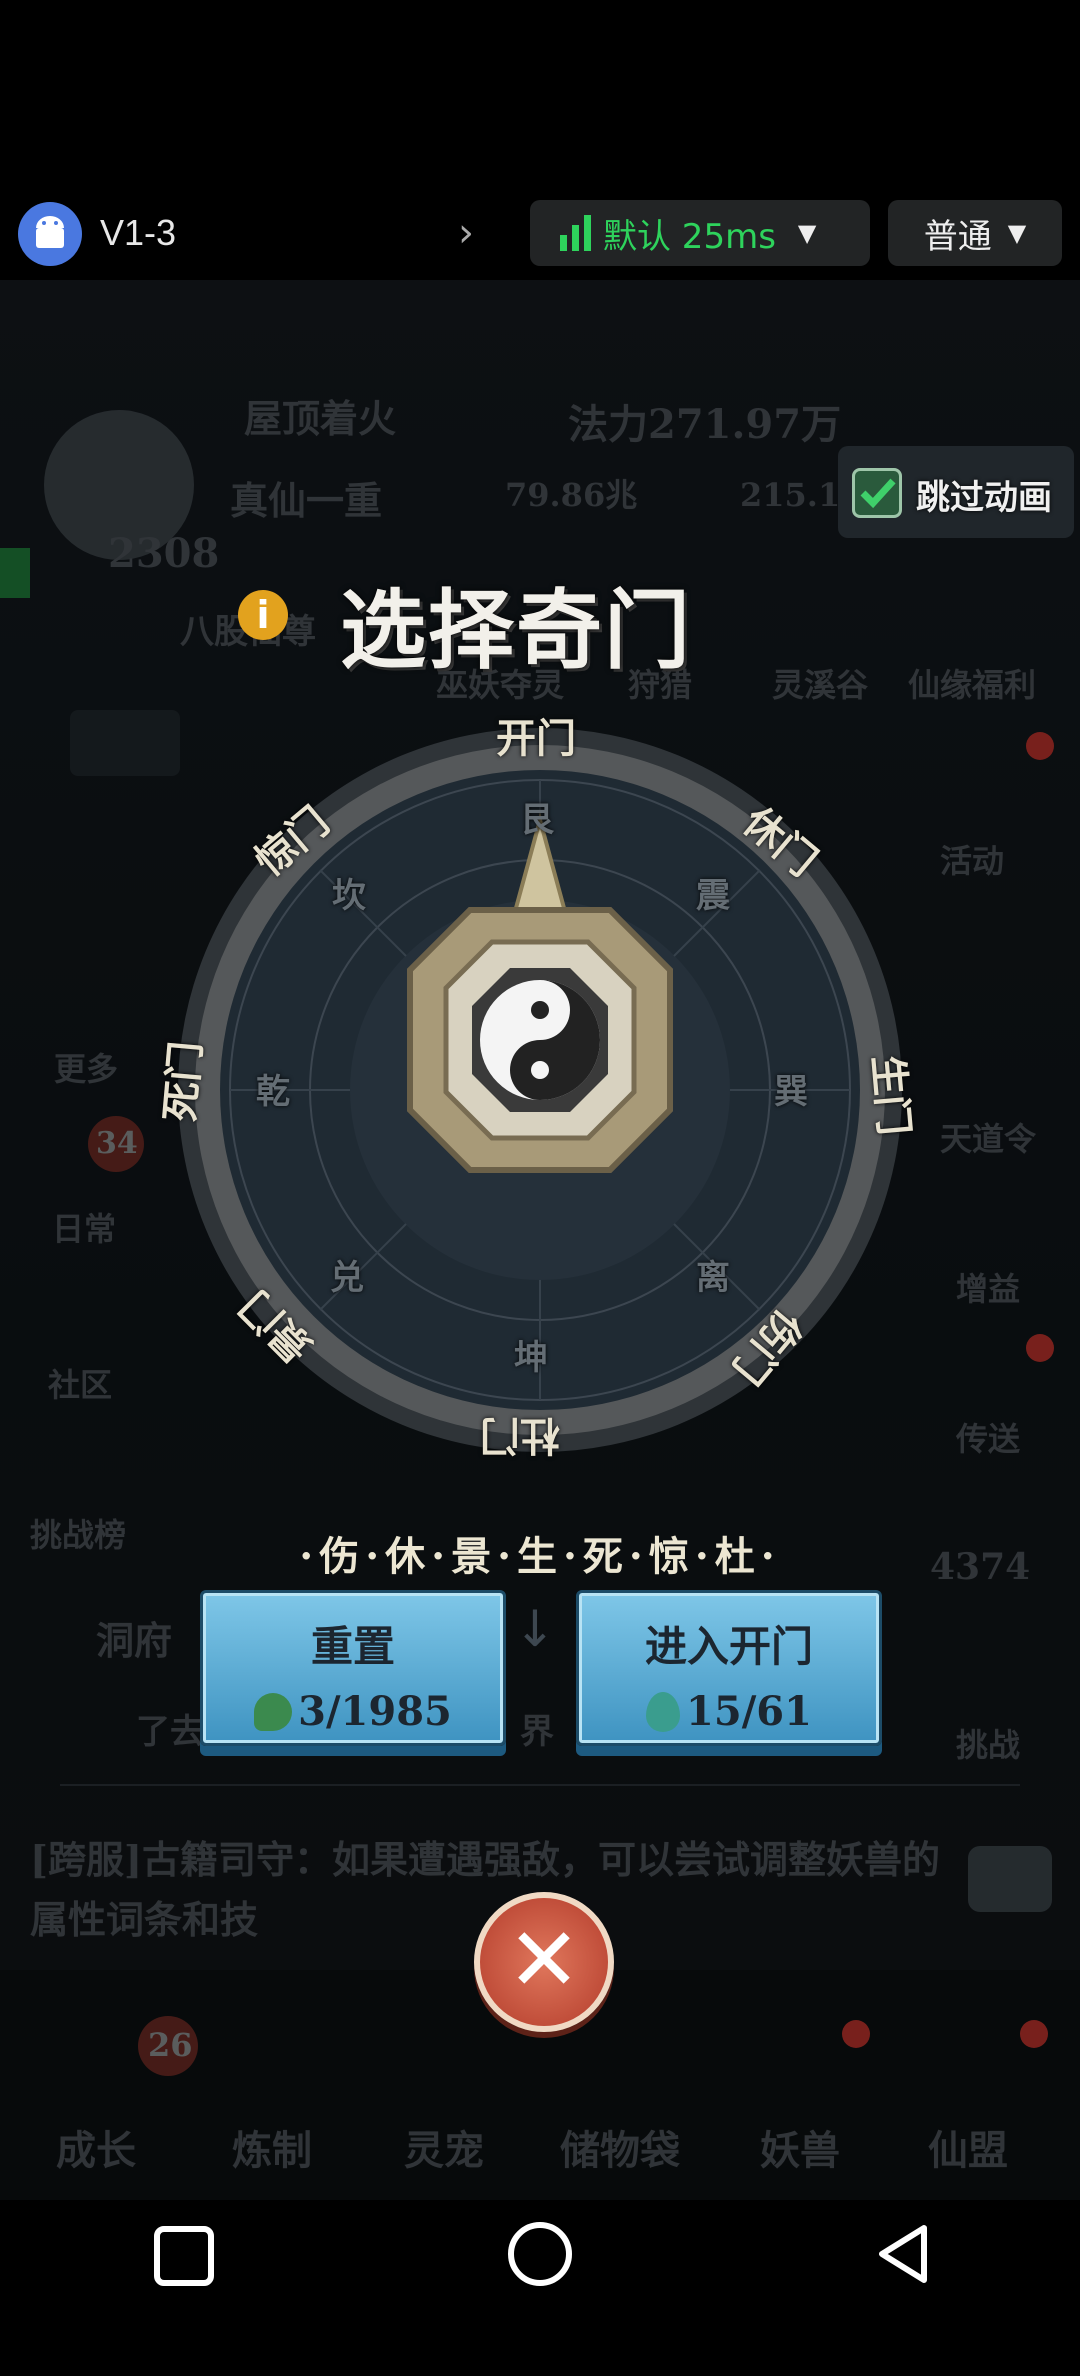 The width and height of the screenshot is (1080, 2376). I want to click on recent-apps-icon, so click(184, 2256).